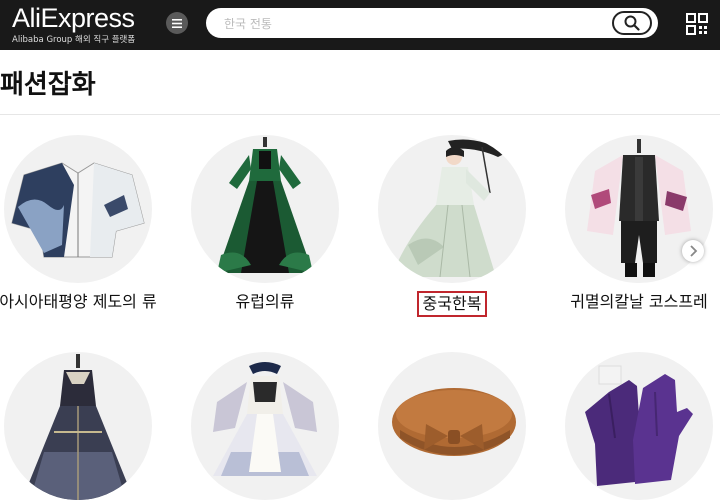  I want to click on chevron-right-icon, so click(694, 251).